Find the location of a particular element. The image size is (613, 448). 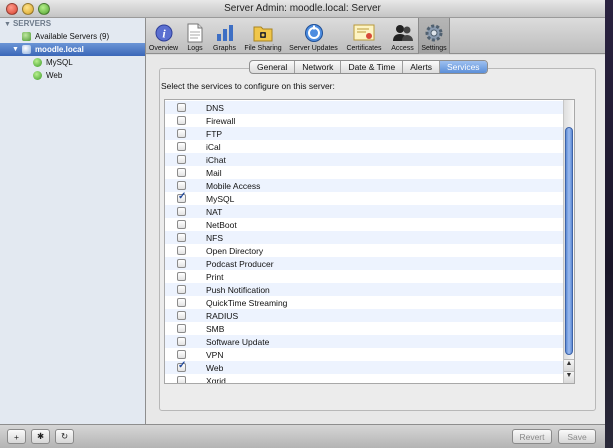

service-label: Push Notification is located at coordinates (238, 289).